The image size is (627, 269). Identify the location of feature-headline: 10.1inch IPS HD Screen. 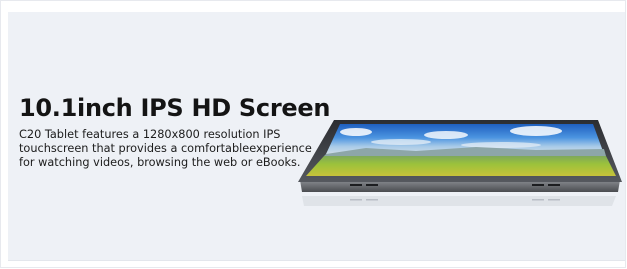
(175, 108).